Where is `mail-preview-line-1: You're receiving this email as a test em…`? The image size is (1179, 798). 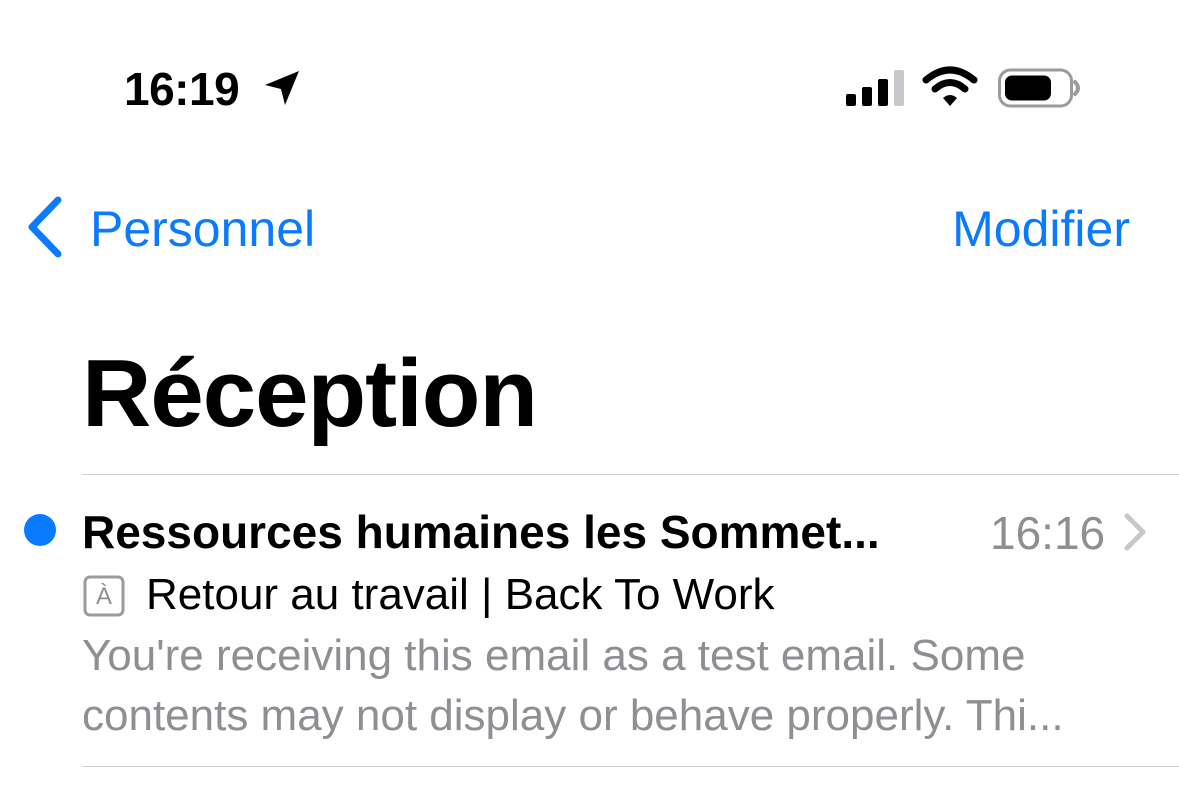 mail-preview-line-1: You're receiving this email as a test em… is located at coordinates (554, 655).